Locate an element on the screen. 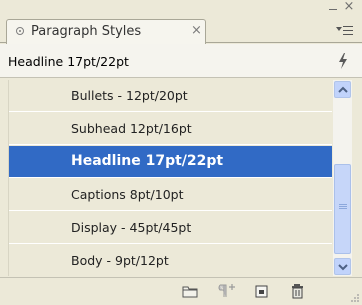 Image resolution: width=362 pixels, height=305 pixels. style-label: Display - 45pt/45pt is located at coordinates (131, 227).